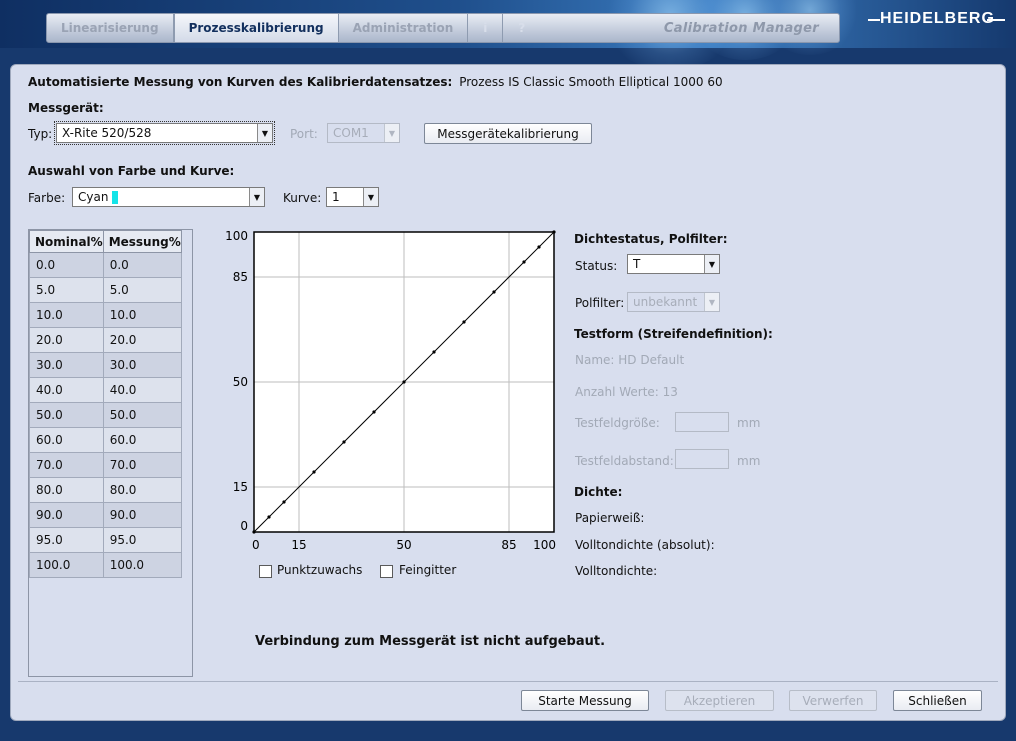  I want to click on nominal-cell: 0.0, so click(66, 265).